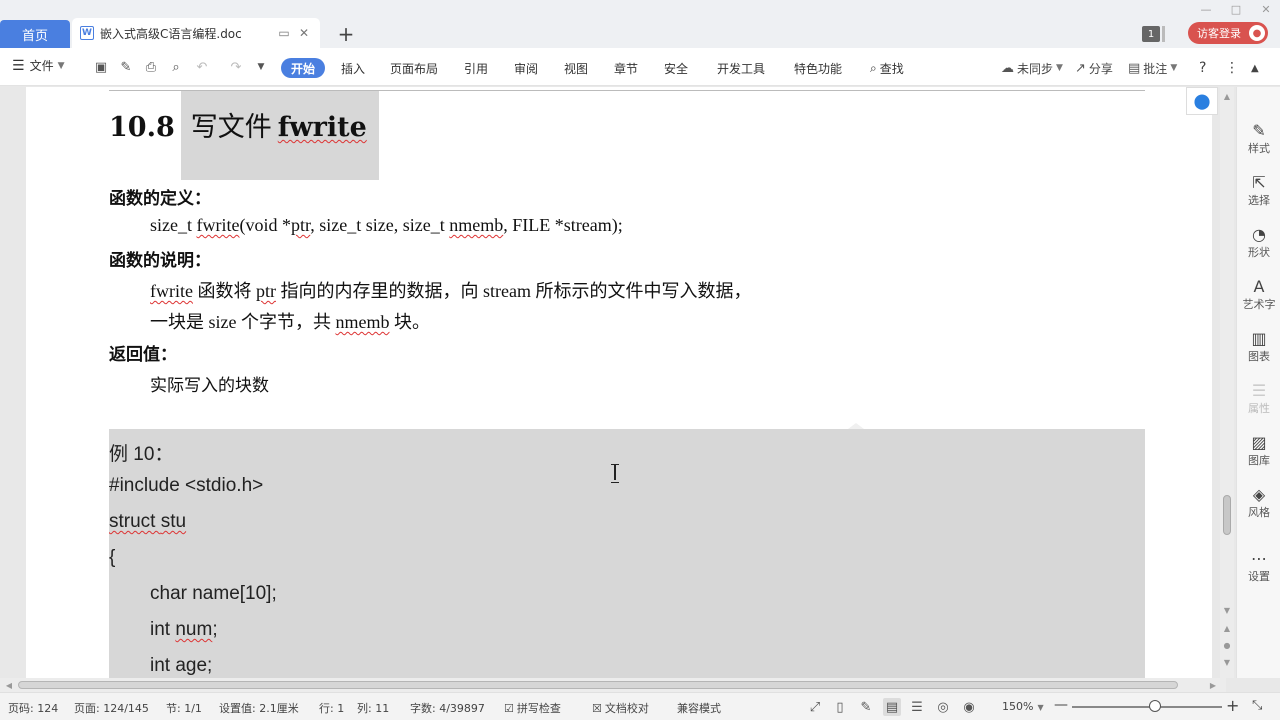  I want to click on side-item-settings: ⋯ 设置, so click(1258, 568).